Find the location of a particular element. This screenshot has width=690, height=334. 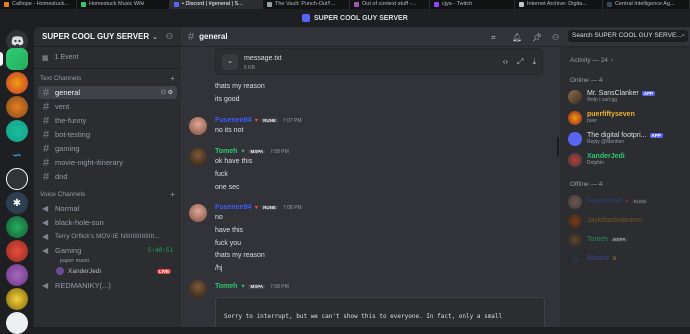

browser-tab: Homestuck Music Wiki is located at coordinates (123, 4).